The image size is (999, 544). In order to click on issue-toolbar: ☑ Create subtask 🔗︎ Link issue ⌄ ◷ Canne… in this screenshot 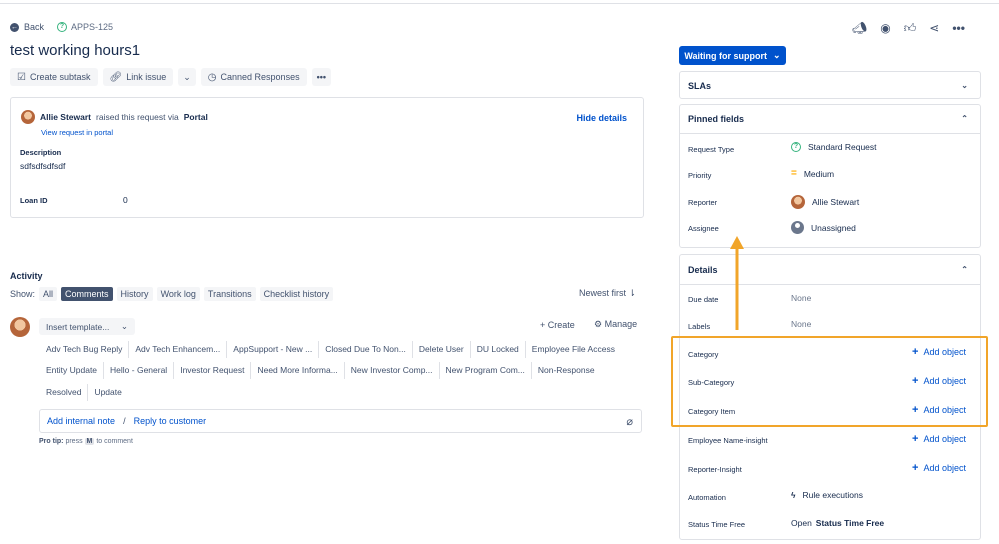, I will do `click(171, 77)`.